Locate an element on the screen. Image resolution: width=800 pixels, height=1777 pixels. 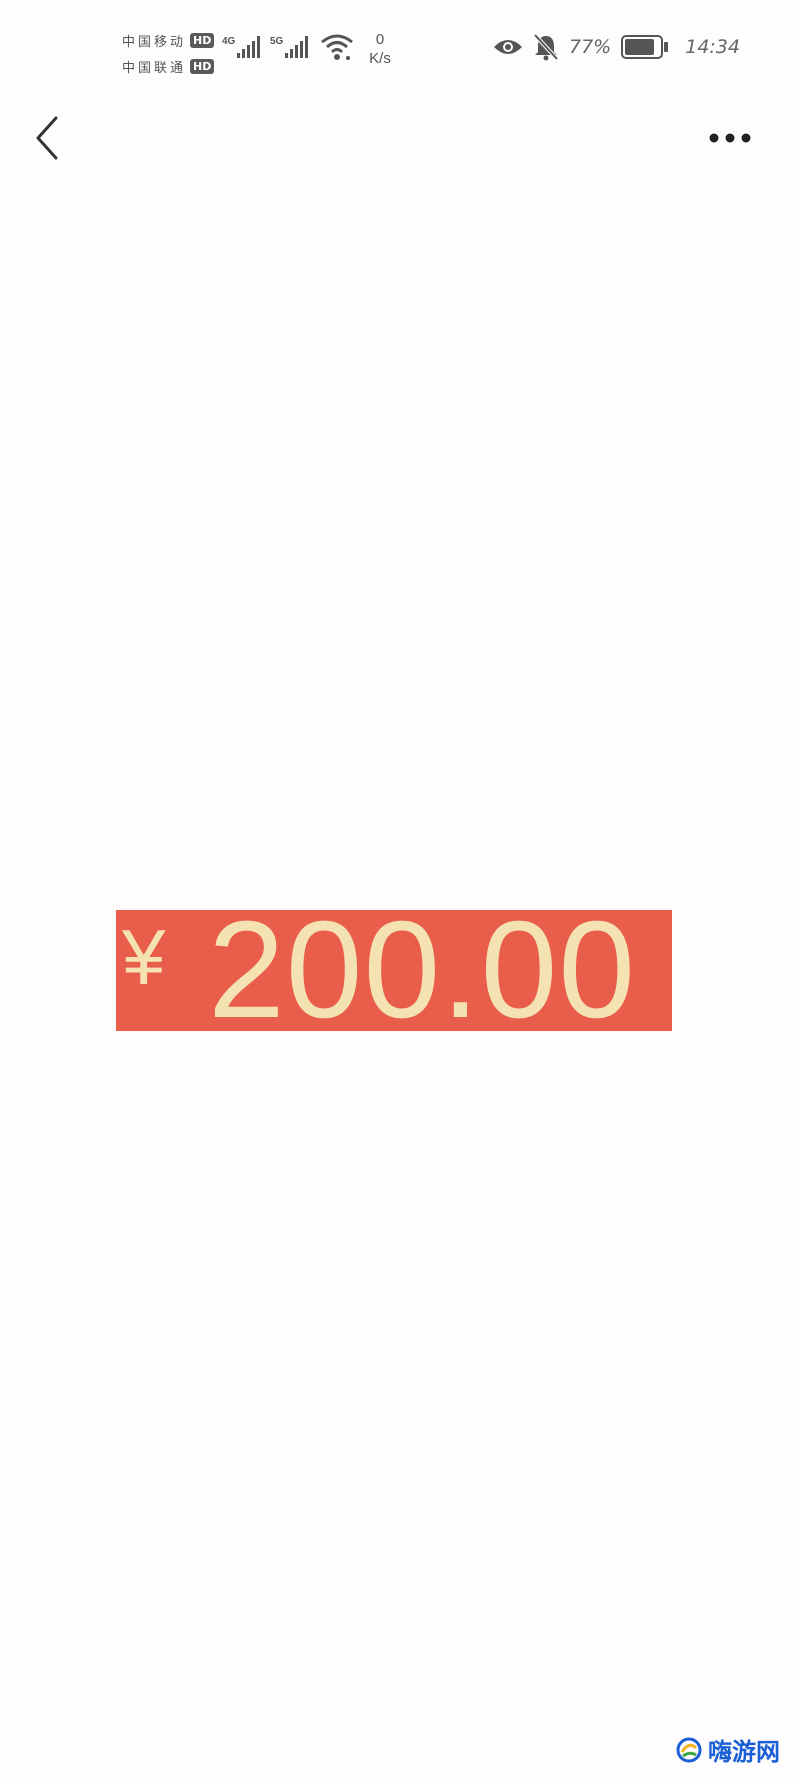
battery-percent: 77% is located at coordinates (590, 47).